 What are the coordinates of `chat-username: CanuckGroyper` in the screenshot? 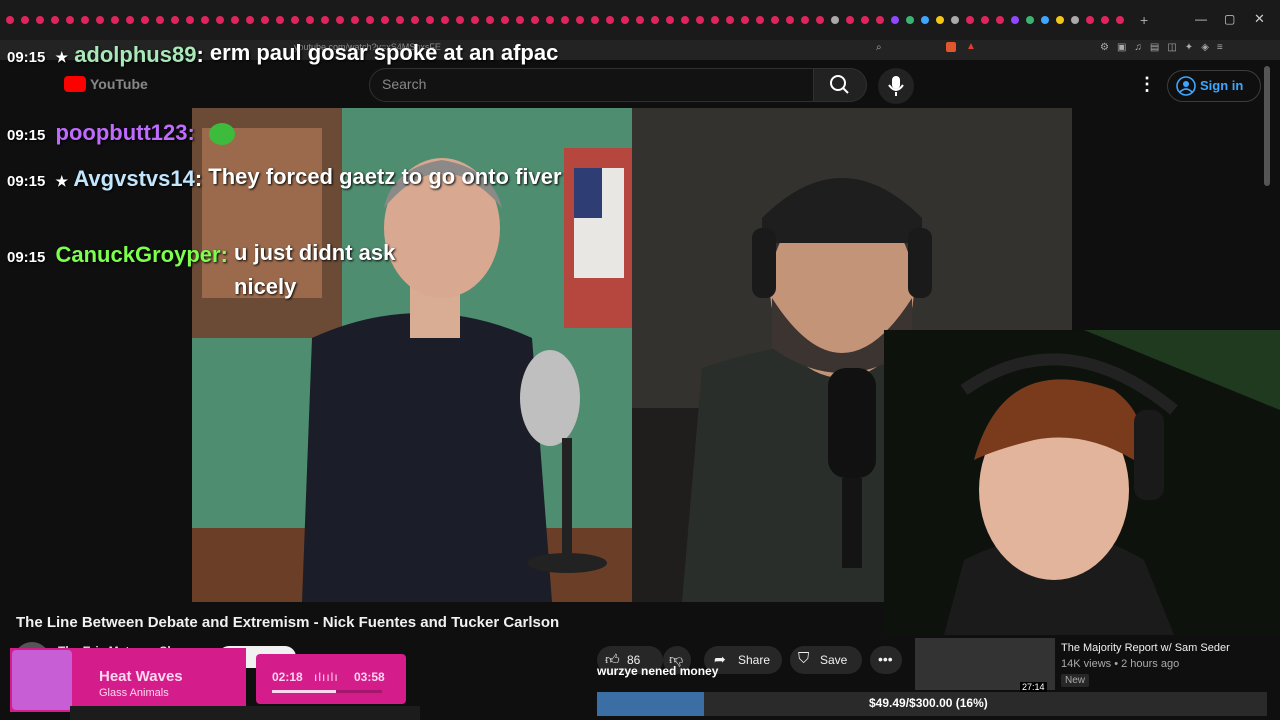 It's located at (138, 254).